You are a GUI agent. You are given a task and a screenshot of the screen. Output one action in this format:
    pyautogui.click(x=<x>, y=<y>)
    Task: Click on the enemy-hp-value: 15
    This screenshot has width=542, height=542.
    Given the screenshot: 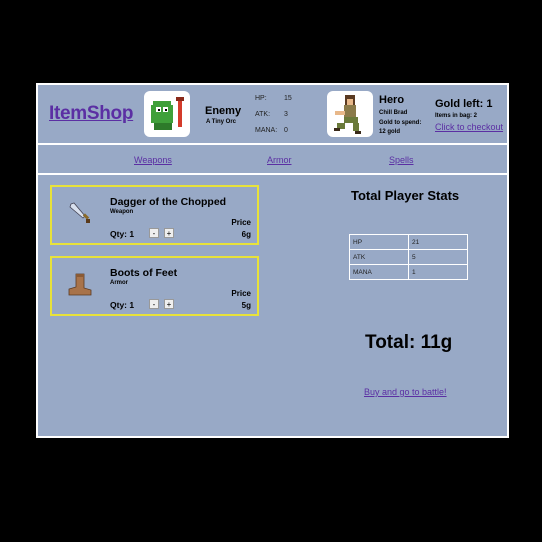 What is the action you would take?
    pyautogui.click(x=288, y=98)
    